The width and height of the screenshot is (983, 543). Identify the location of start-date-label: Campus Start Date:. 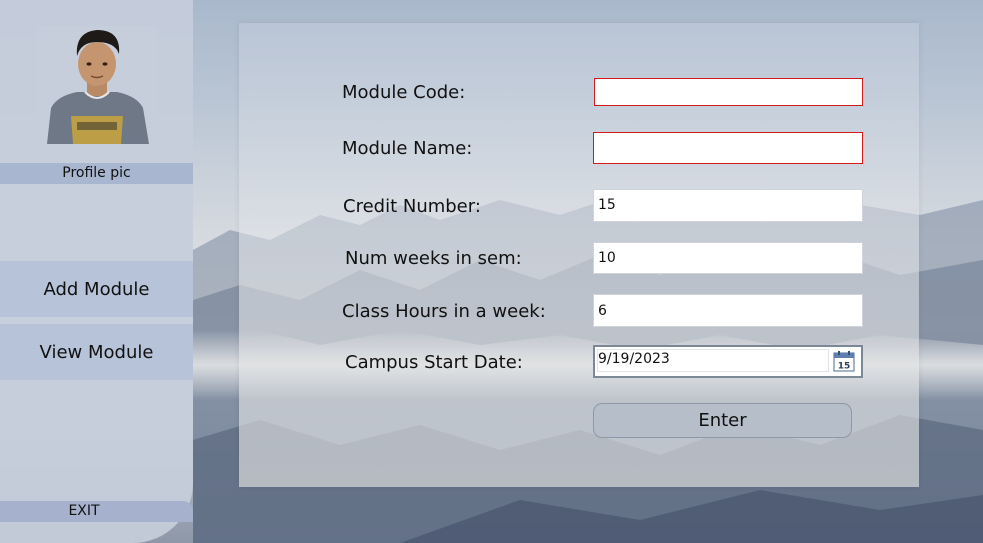
(434, 362).